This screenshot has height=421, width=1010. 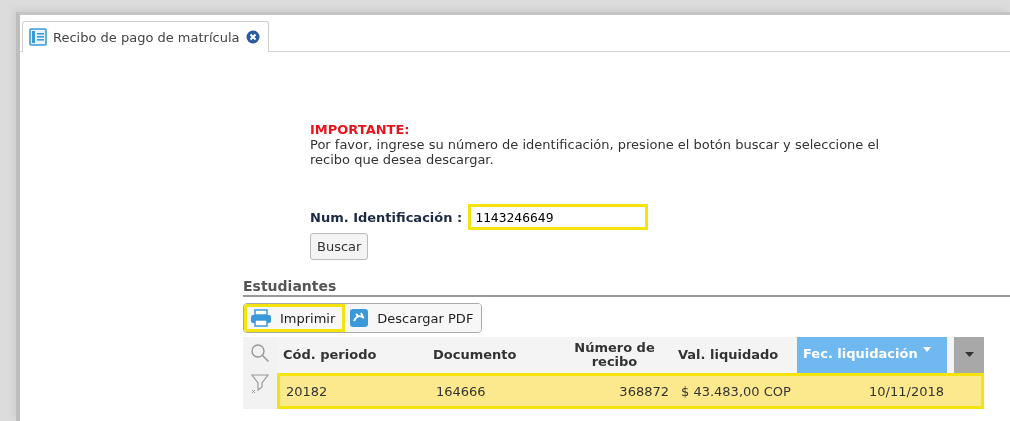 I want to click on table-row: 20182 164666 368872 $ 43.483,00 COP 10/11/2018, so click(x=630, y=391).